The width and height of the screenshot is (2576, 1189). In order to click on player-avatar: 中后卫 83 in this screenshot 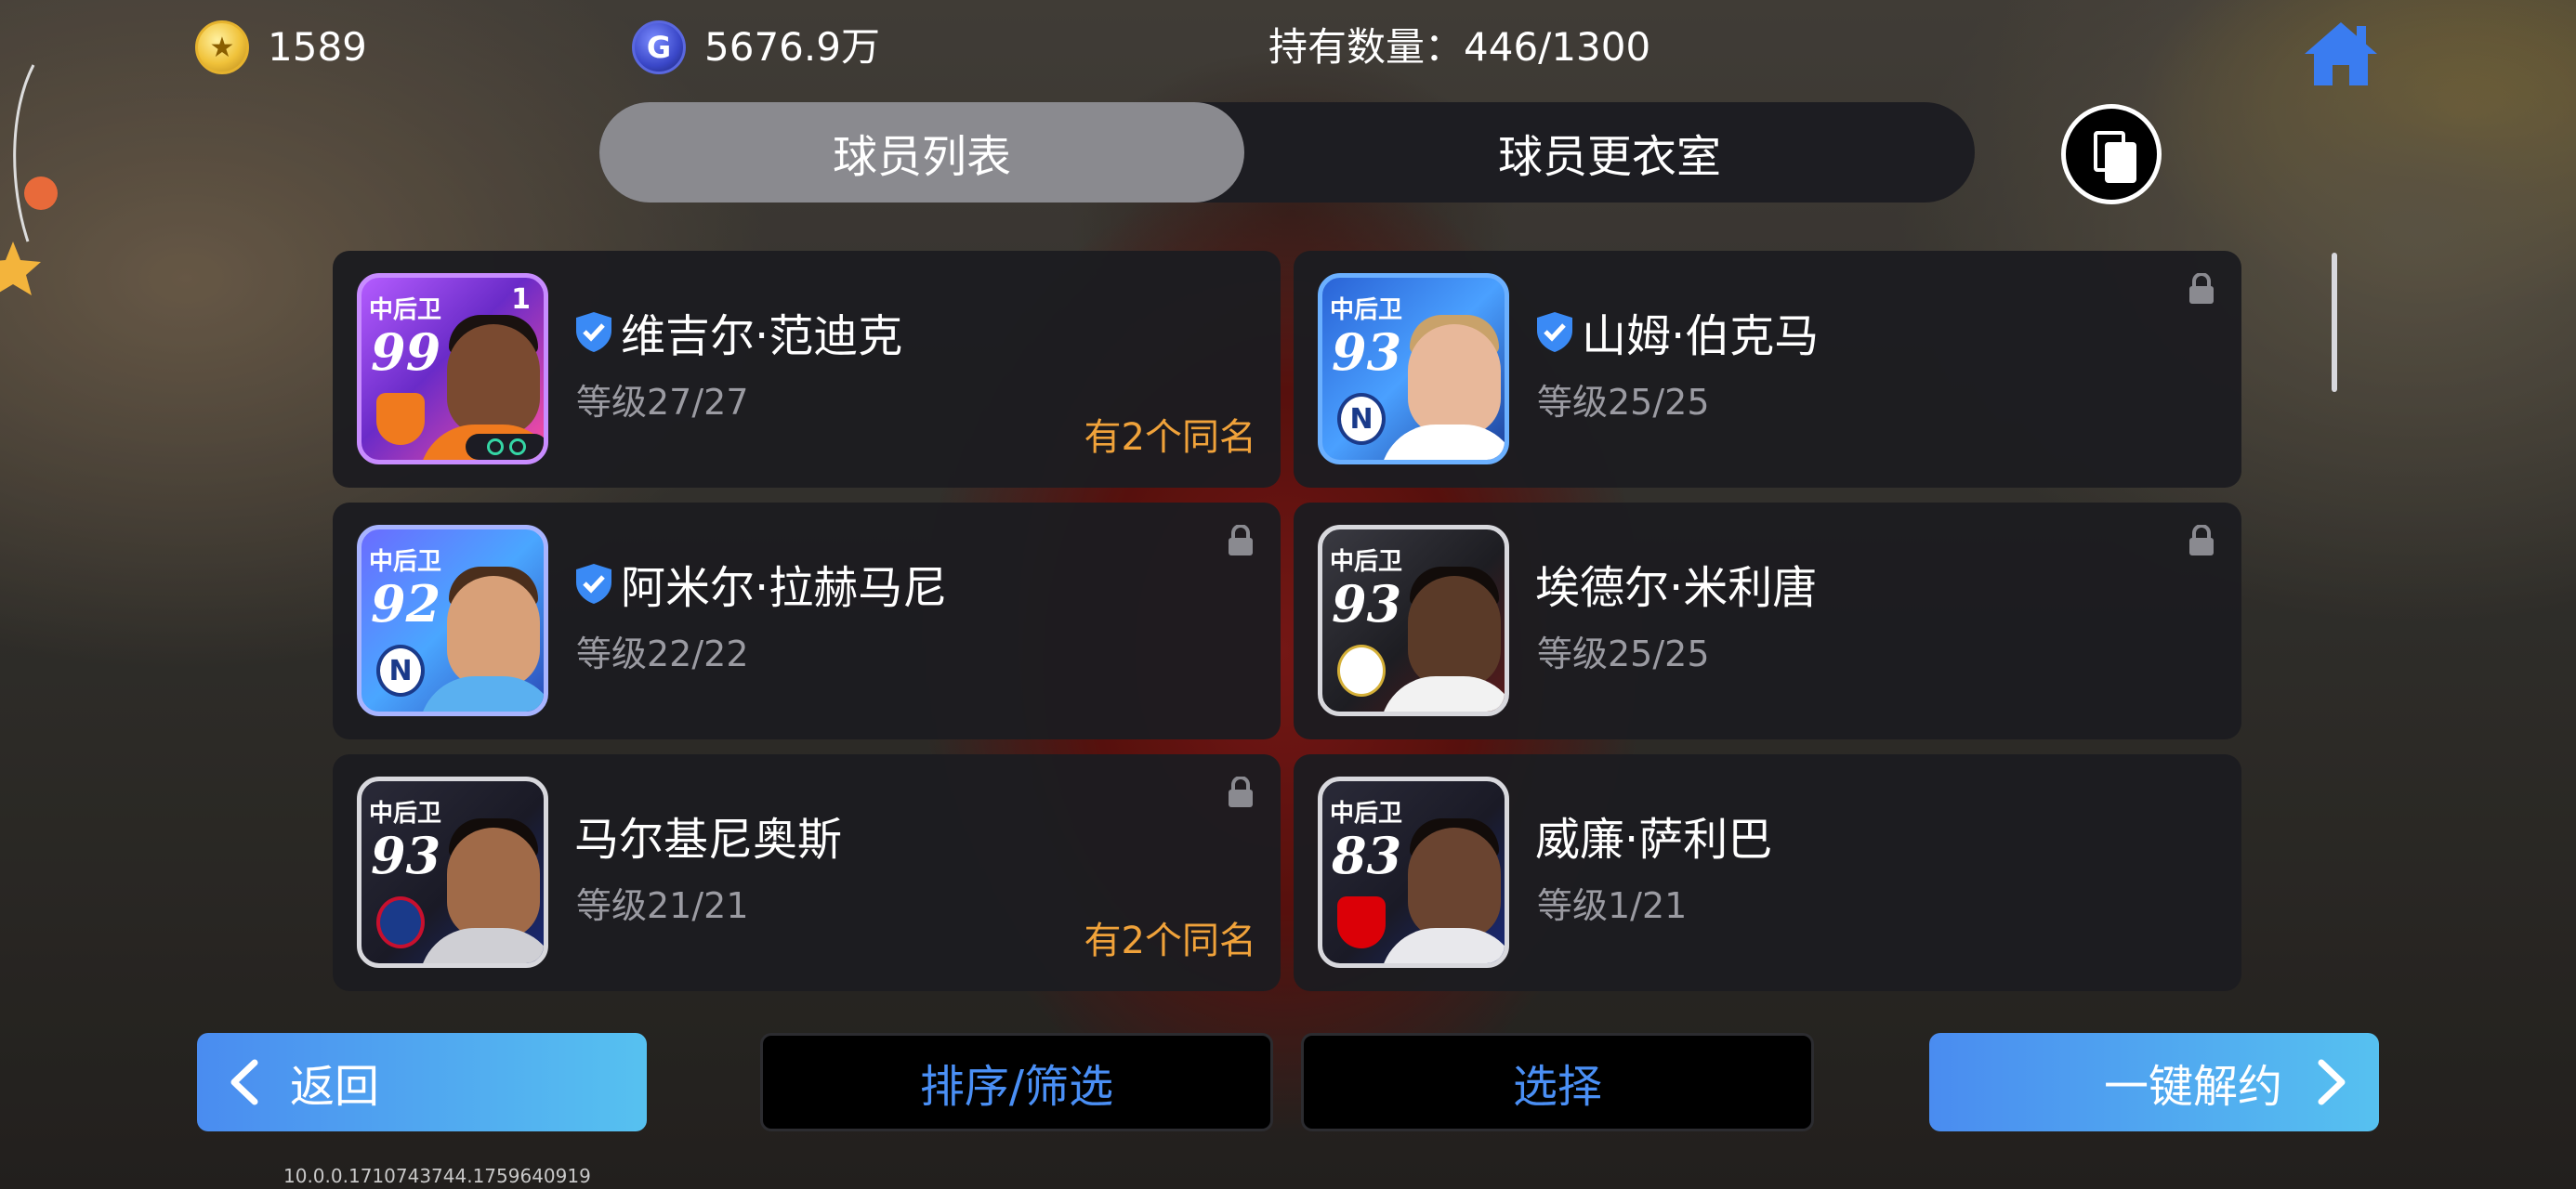, I will do `click(1413, 873)`.